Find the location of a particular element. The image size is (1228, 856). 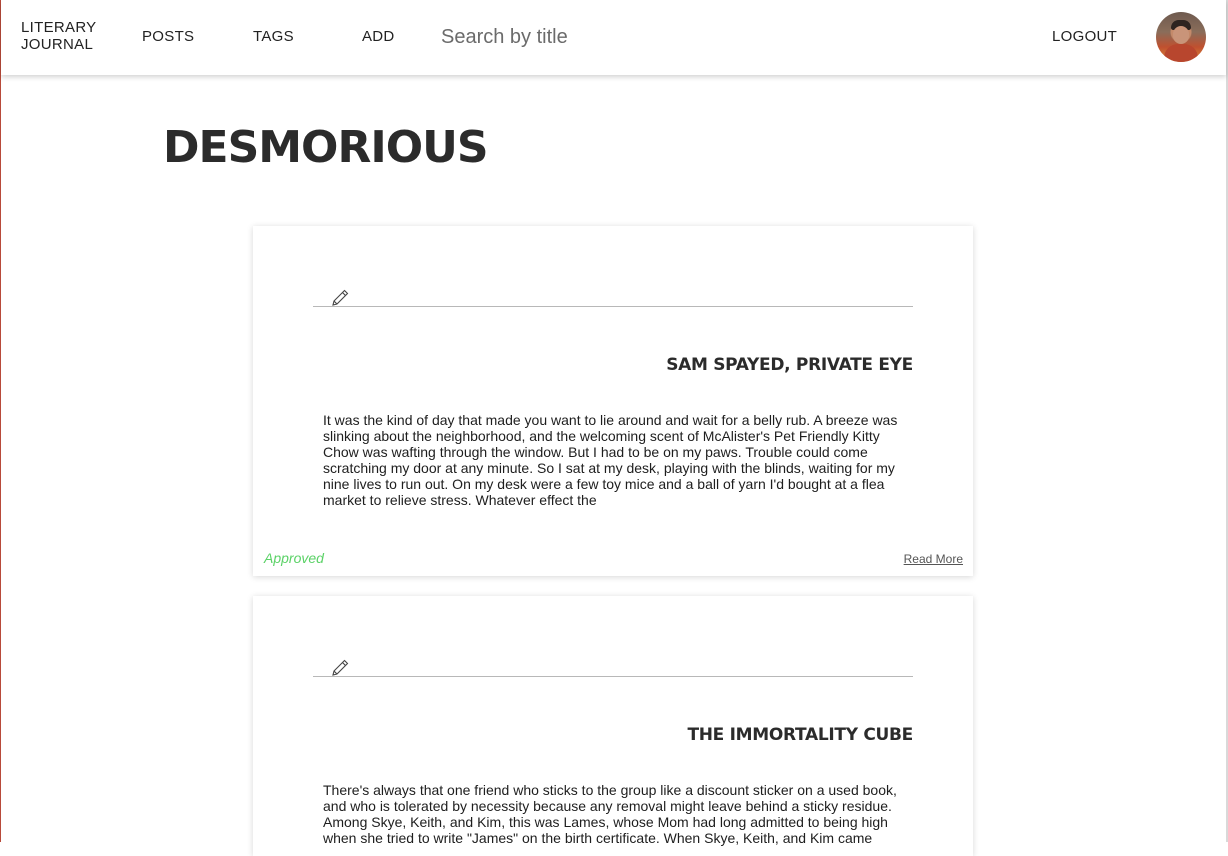

nav-tags-link: TAGS is located at coordinates (273, 36).